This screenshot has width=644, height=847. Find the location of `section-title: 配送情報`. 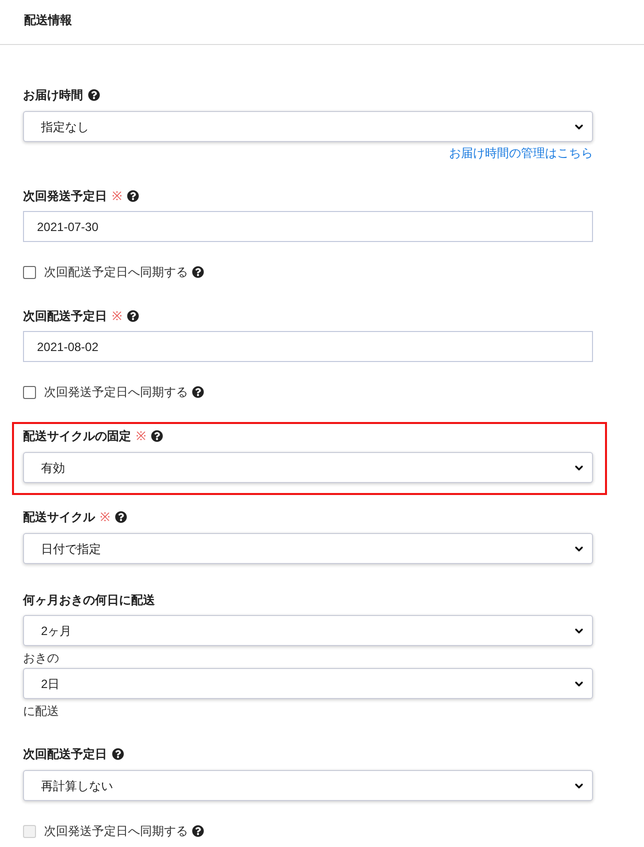

section-title: 配送情報 is located at coordinates (48, 20).